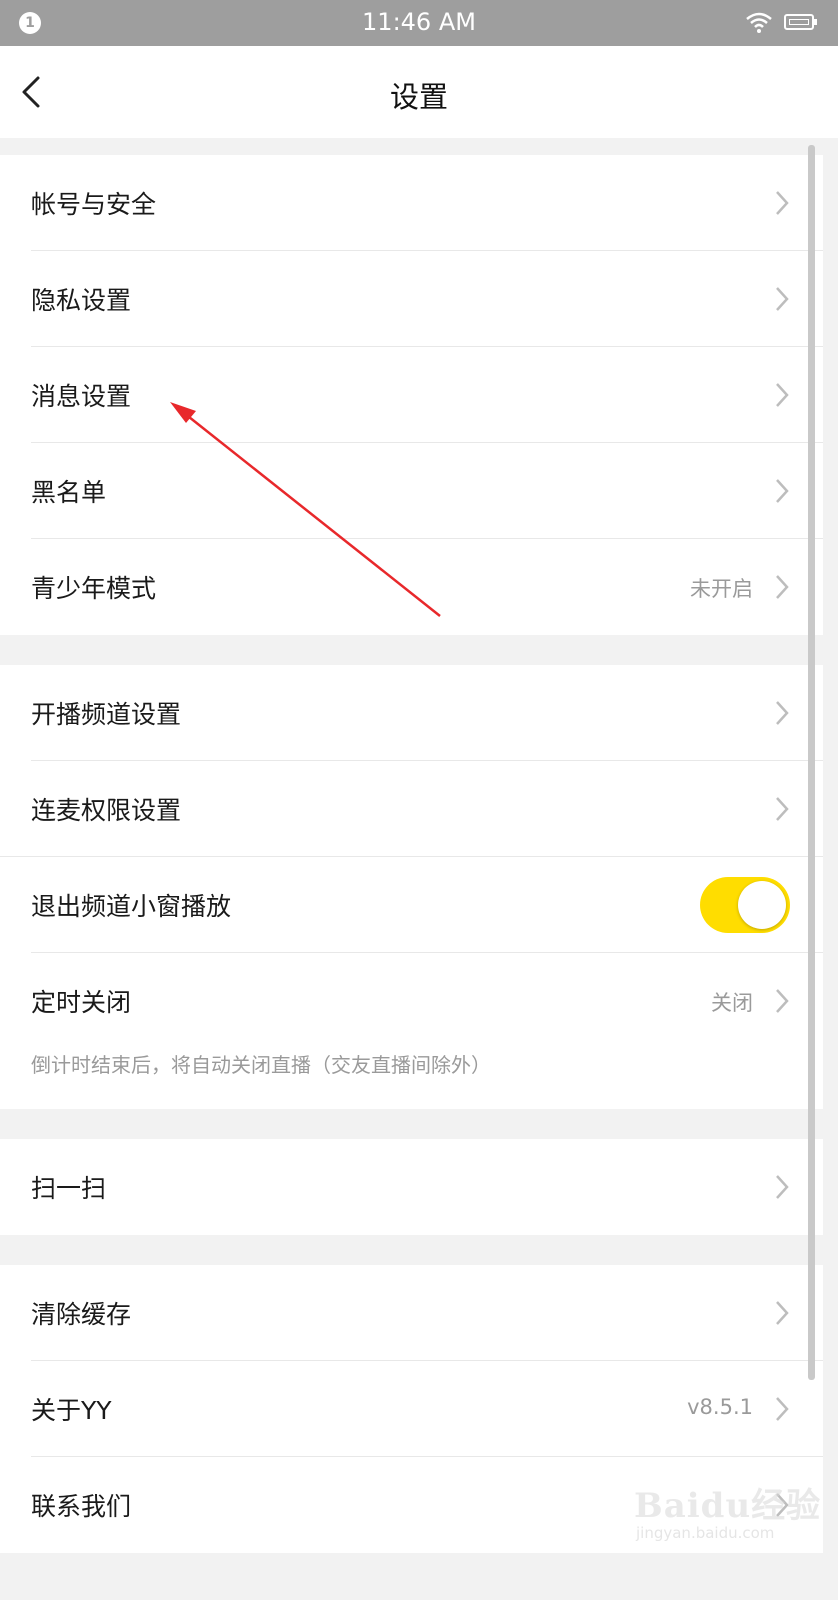  I want to click on watermark-brand: Baidu经验, so click(728, 1506).